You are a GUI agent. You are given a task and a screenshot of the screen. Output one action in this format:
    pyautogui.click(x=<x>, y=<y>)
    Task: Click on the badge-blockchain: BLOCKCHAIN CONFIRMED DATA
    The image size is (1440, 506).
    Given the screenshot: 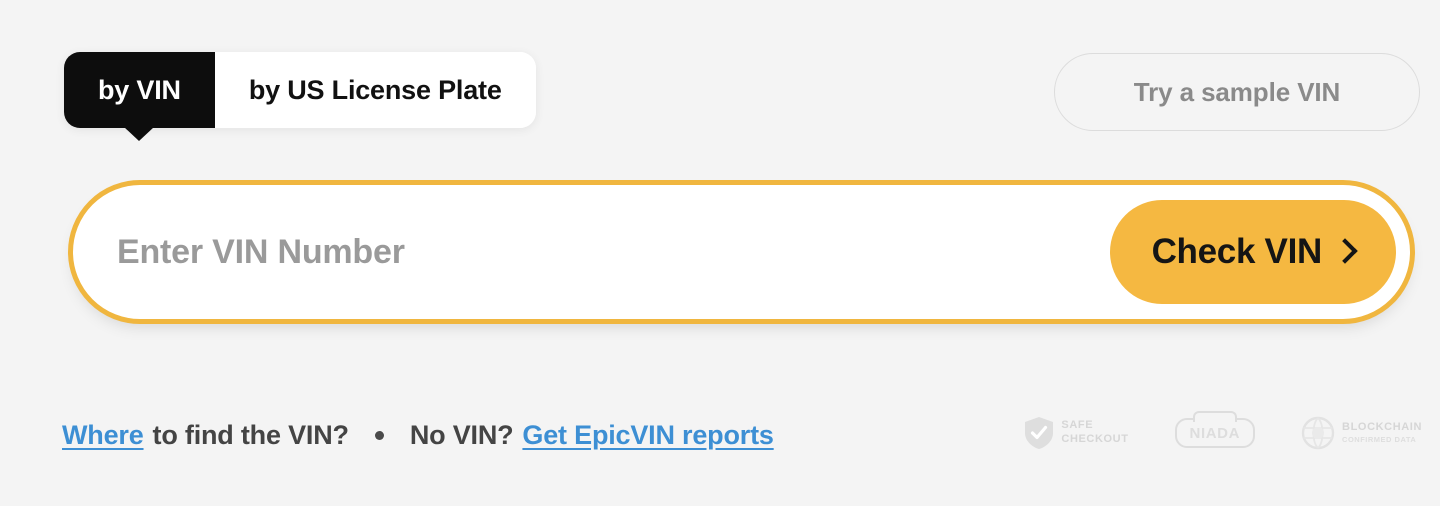 What is the action you would take?
    pyautogui.click(x=1361, y=433)
    